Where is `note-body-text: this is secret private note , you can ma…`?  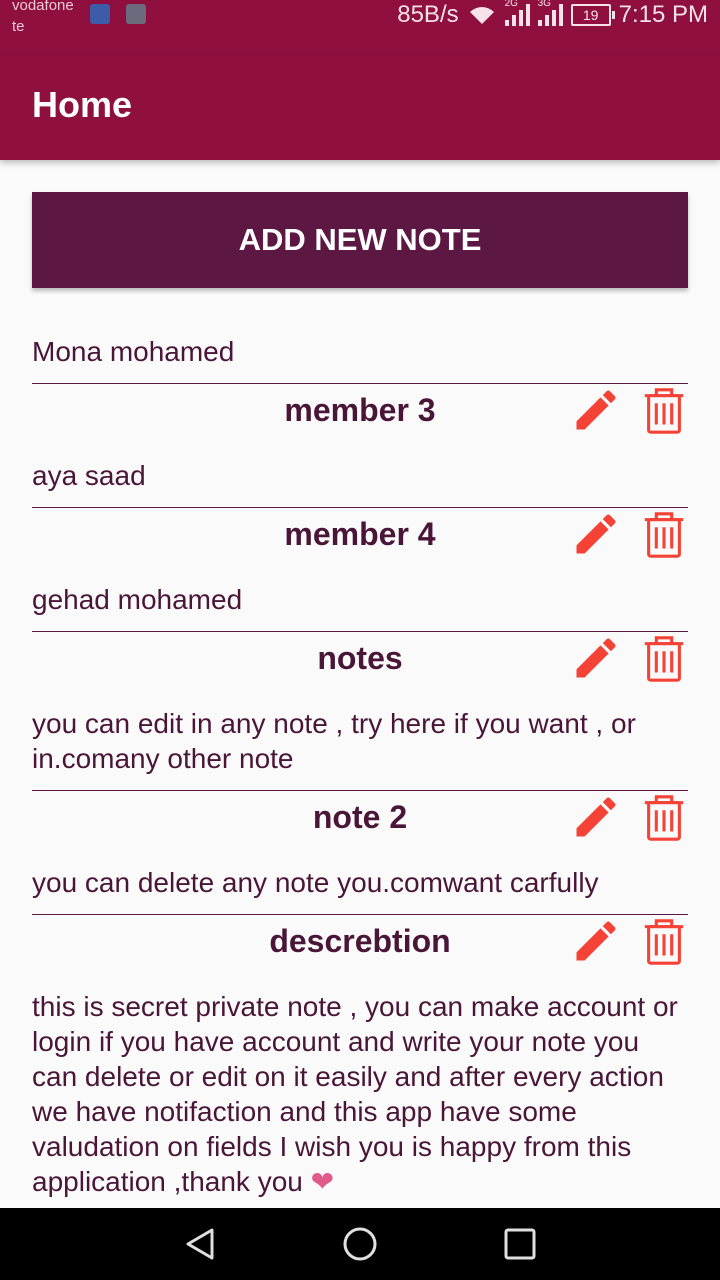 note-body-text: this is secret private note , you can ma… is located at coordinates (355, 1094).